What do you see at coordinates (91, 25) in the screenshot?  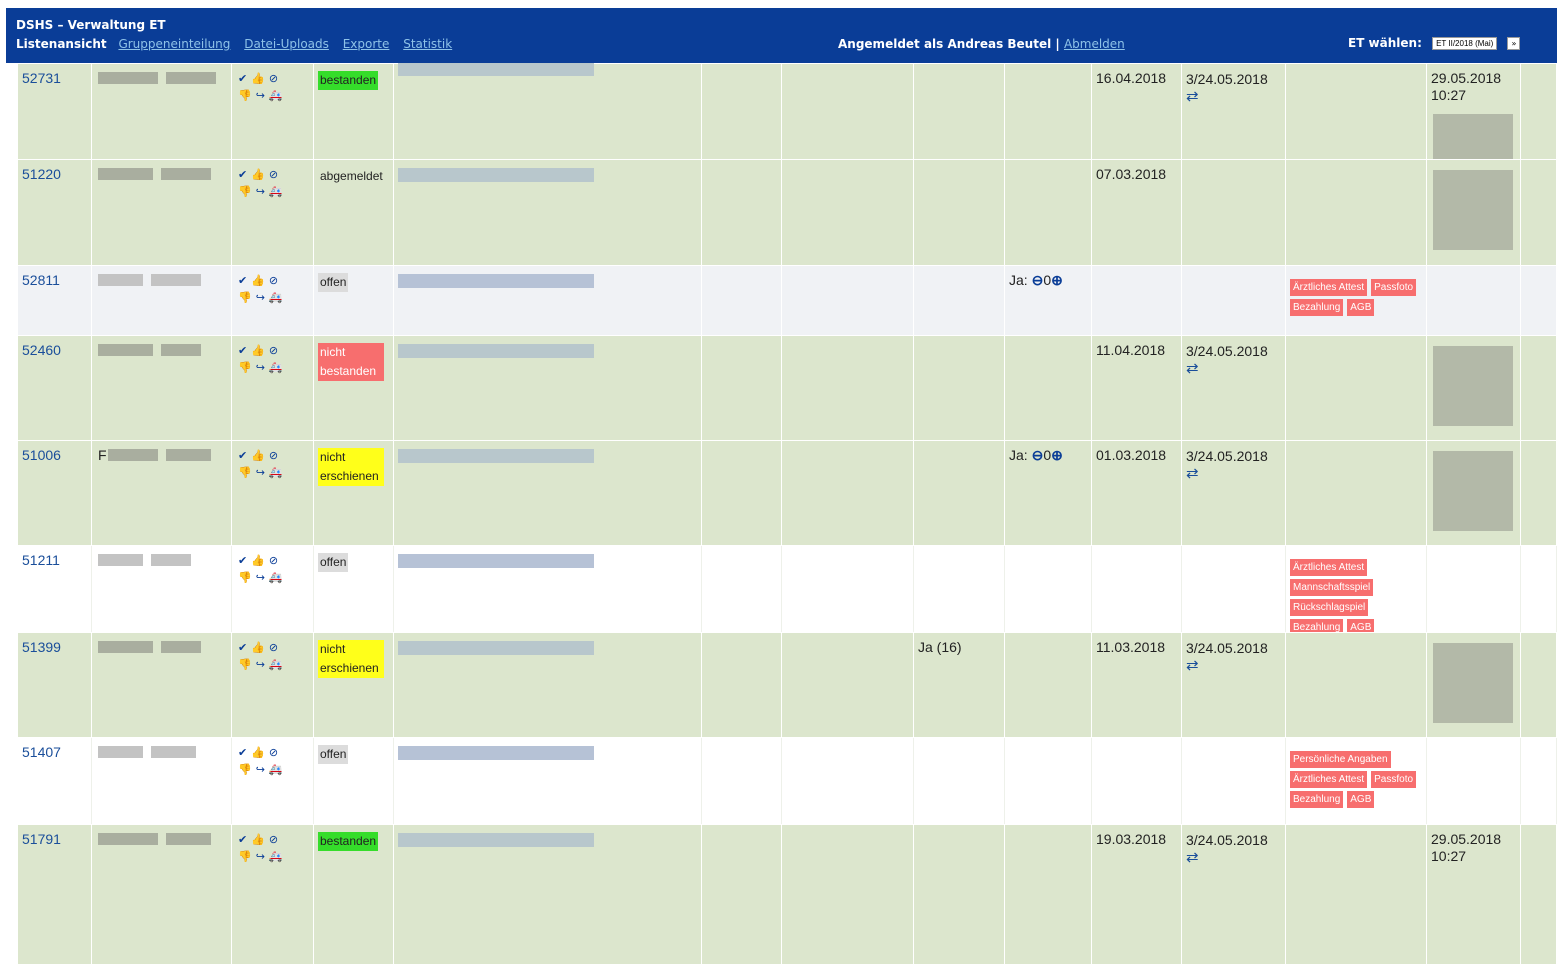 I see `app-title: DSHS – Verwaltung ET` at bounding box center [91, 25].